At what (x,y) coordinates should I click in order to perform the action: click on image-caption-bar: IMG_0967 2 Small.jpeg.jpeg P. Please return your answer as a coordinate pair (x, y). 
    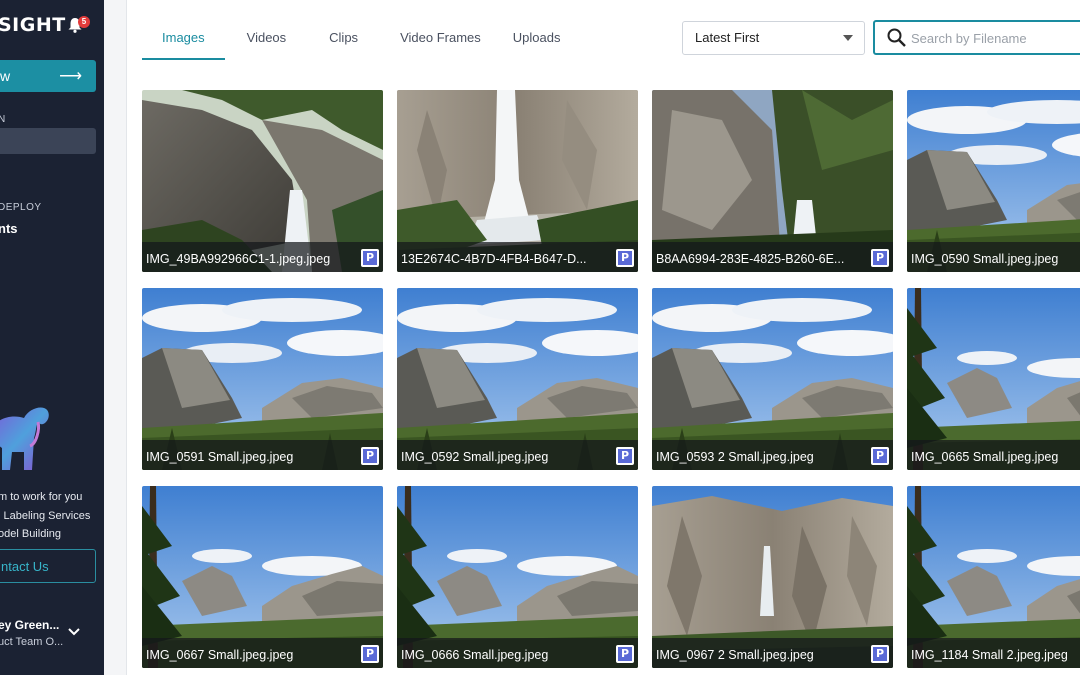
    Looking at the image, I should click on (772, 653).